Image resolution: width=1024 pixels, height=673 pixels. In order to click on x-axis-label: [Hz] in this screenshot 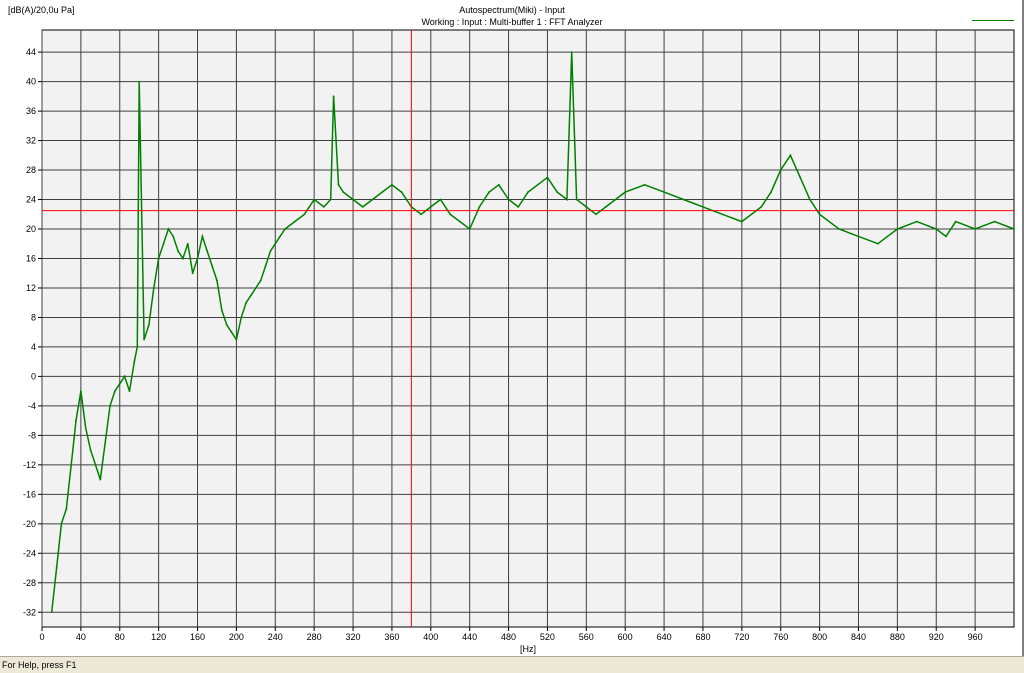, I will do `click(527, 649)`.